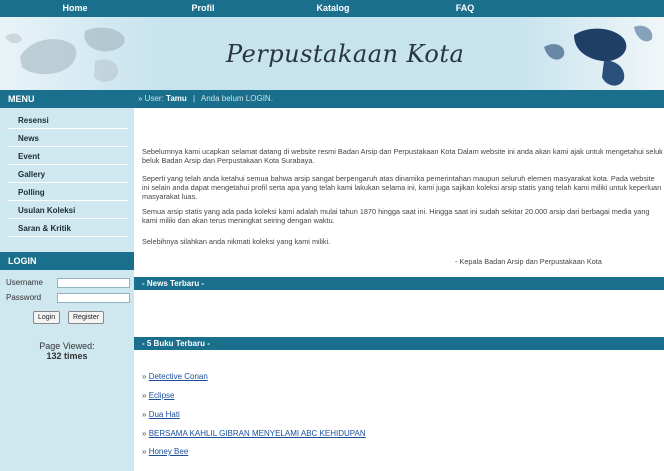 This screenshot has width=664, height=471. Describe the element at coordinates (67, 99) in the screenshot. I see `menu-header: MENU` at that location.